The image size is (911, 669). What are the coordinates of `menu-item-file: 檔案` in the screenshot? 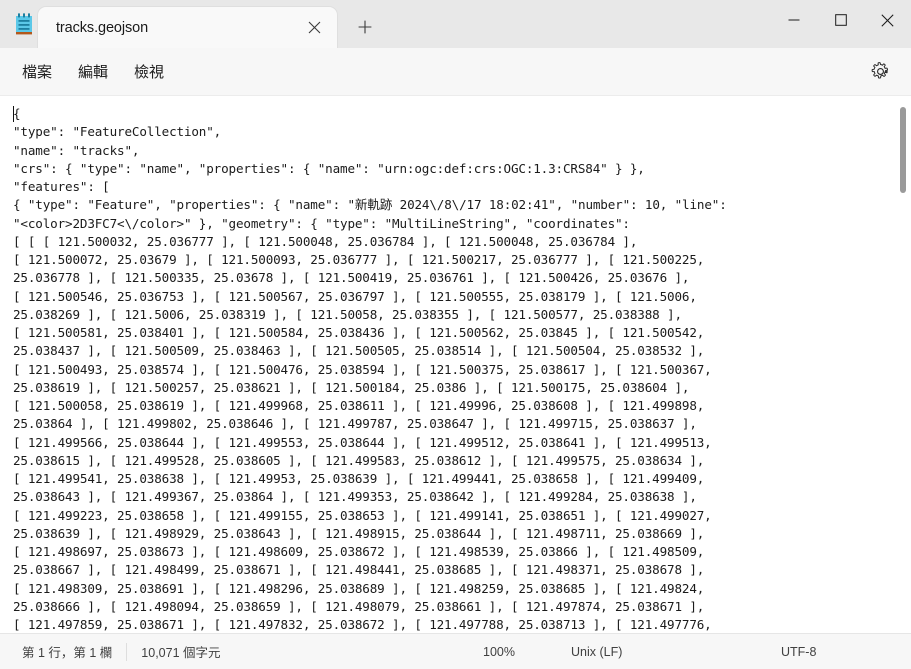 It's located at (37, 71).